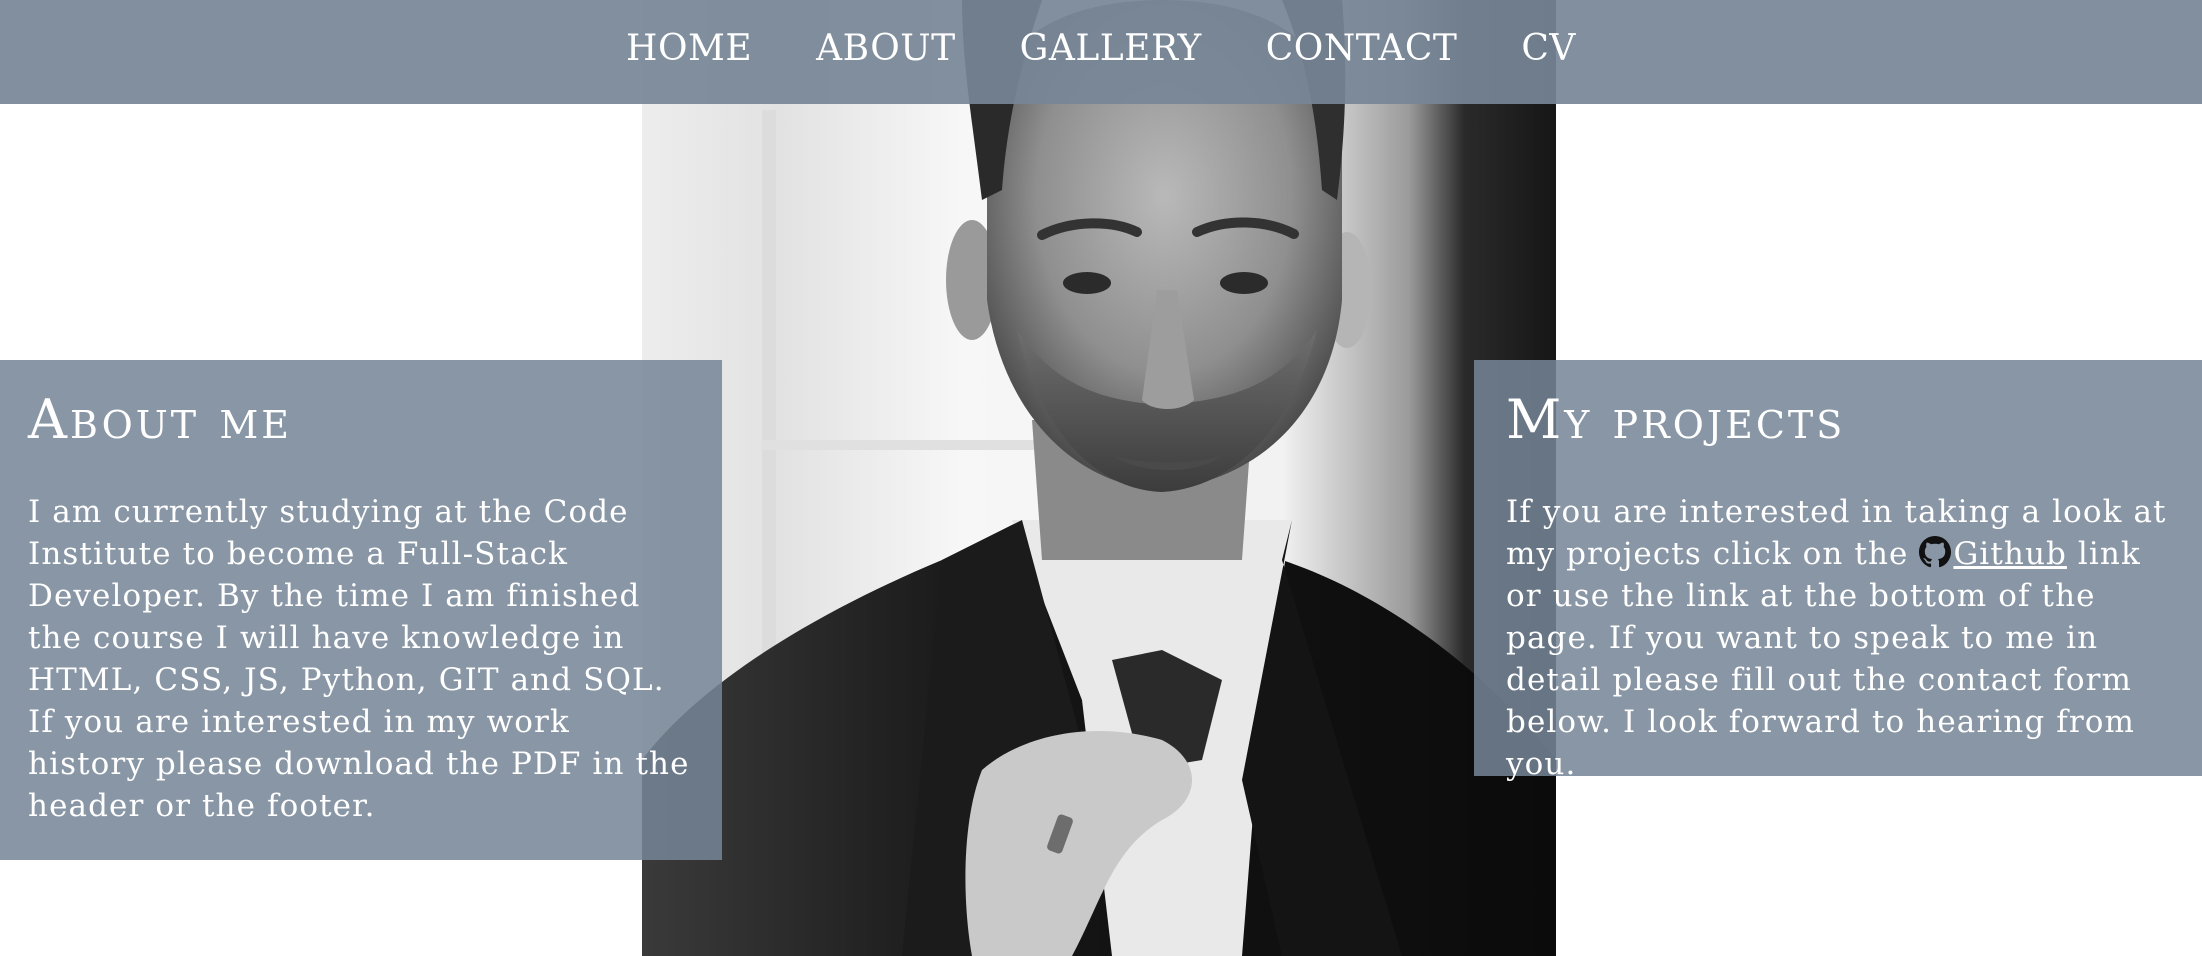  I want to click on github-icon, so click(1935, 552).